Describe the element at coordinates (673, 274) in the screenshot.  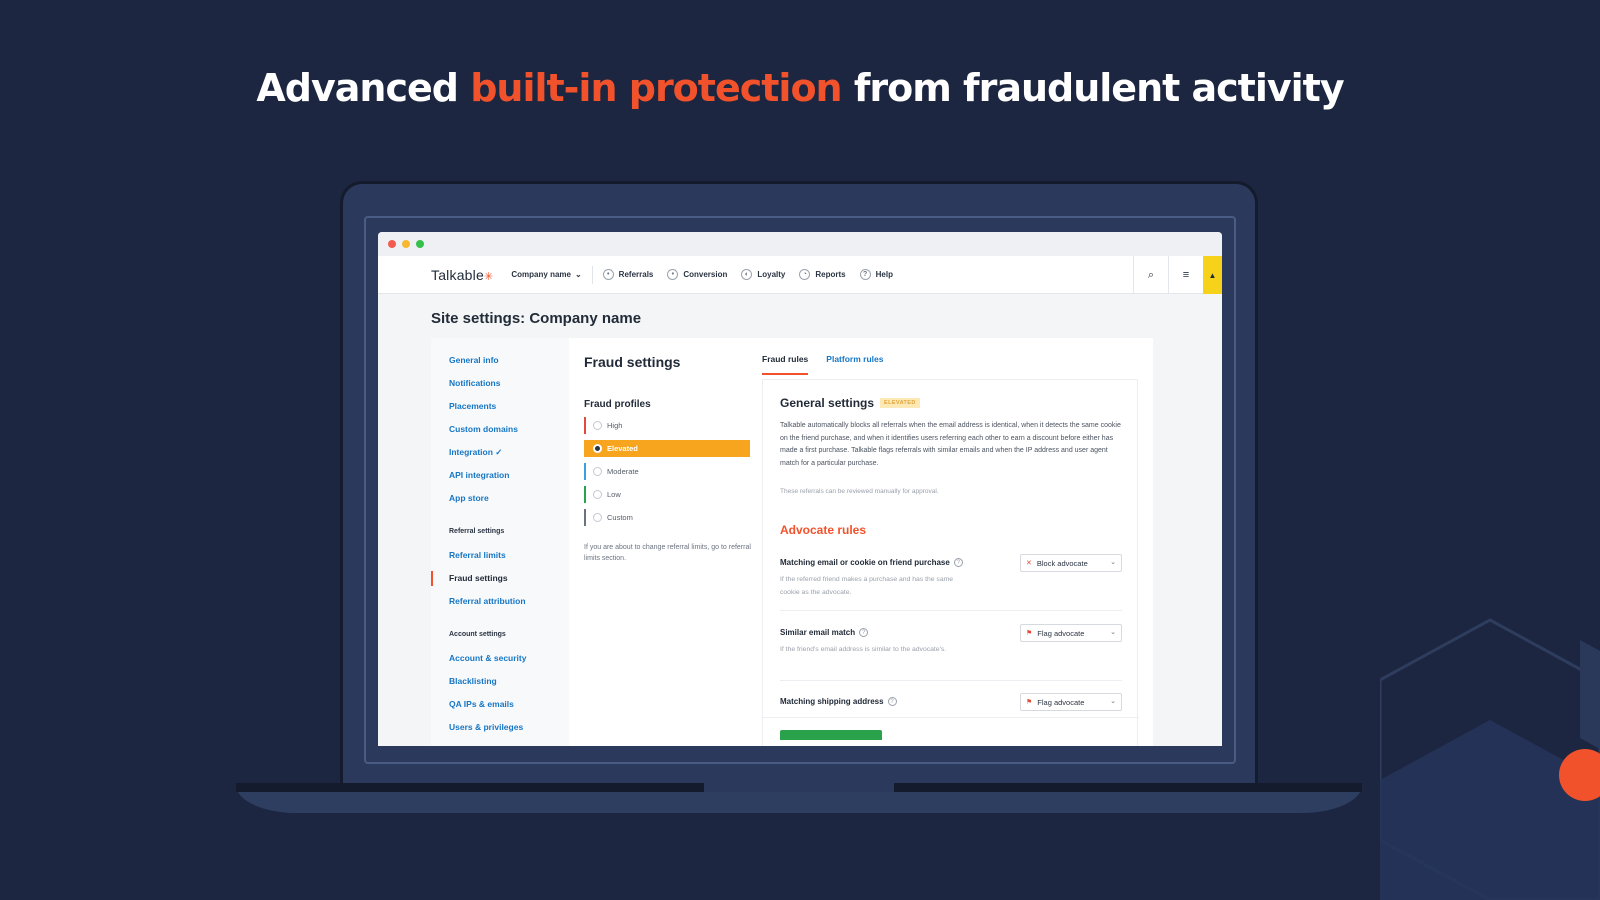
I see `conversion-icon: •` at that location.